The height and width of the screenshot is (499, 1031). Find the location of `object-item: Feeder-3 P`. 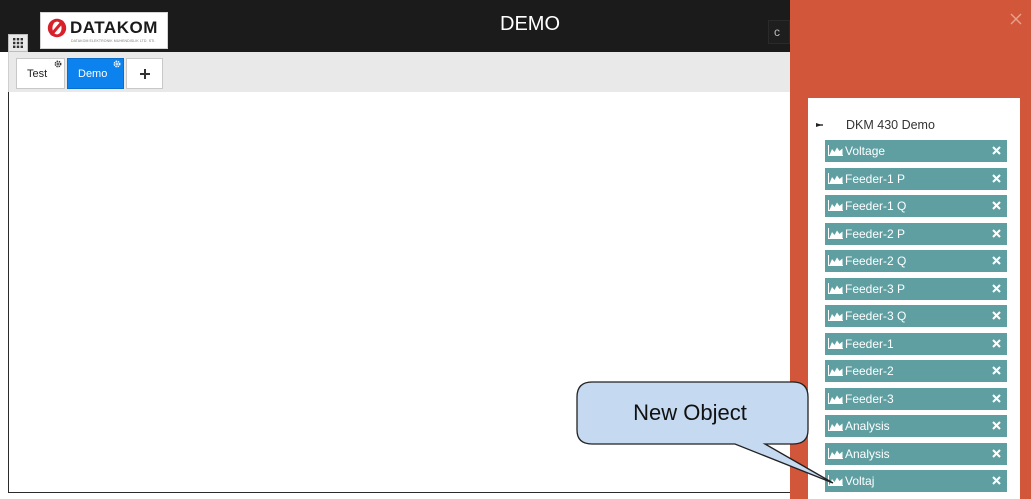

object-item: Feeder-3 P is located at coordinates (916, 288).